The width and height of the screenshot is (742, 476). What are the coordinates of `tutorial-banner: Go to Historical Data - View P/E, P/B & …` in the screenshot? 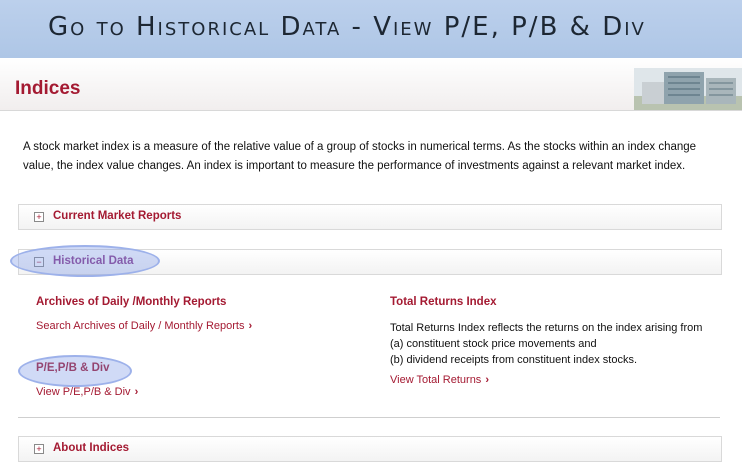 It's located at (371, 29).